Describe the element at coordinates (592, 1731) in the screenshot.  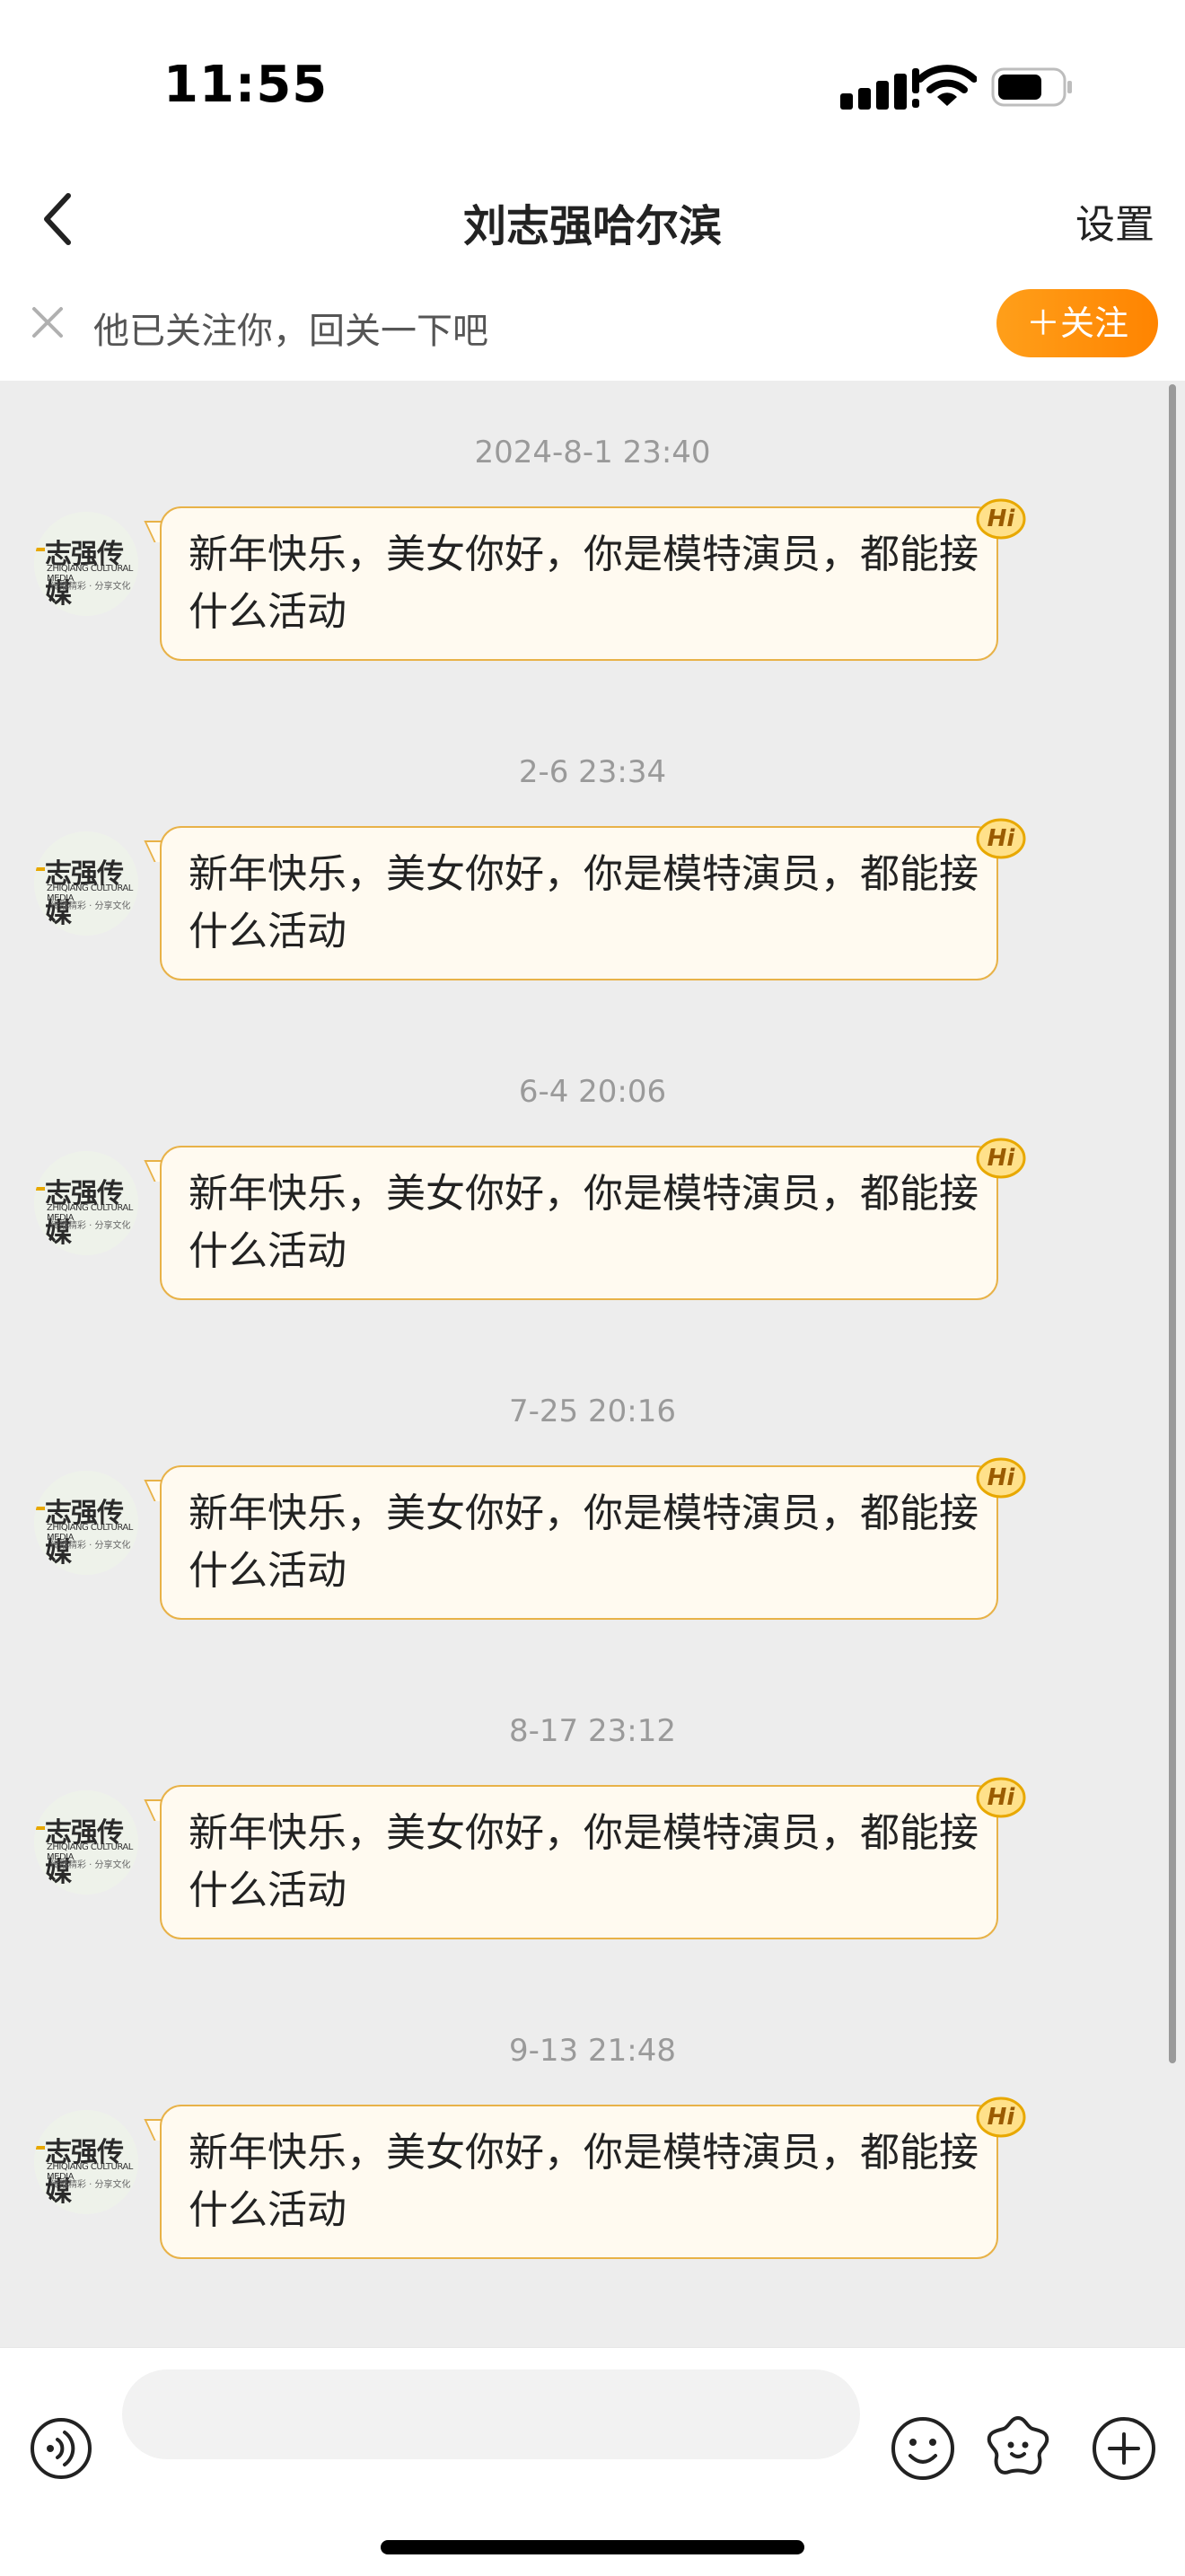
I see `message-timestamp: 8-17 23:12` at that location.